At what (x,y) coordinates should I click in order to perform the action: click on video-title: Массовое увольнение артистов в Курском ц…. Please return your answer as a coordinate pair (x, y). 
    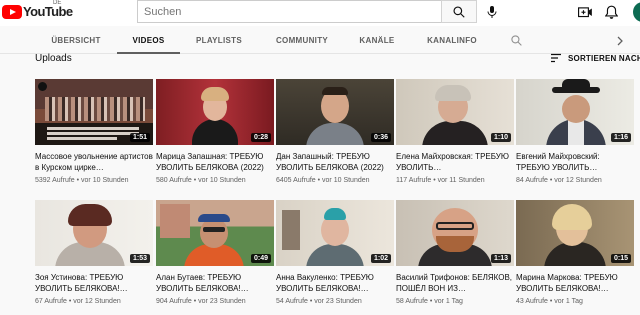
    Looking at the image, I should click on (94, 162).